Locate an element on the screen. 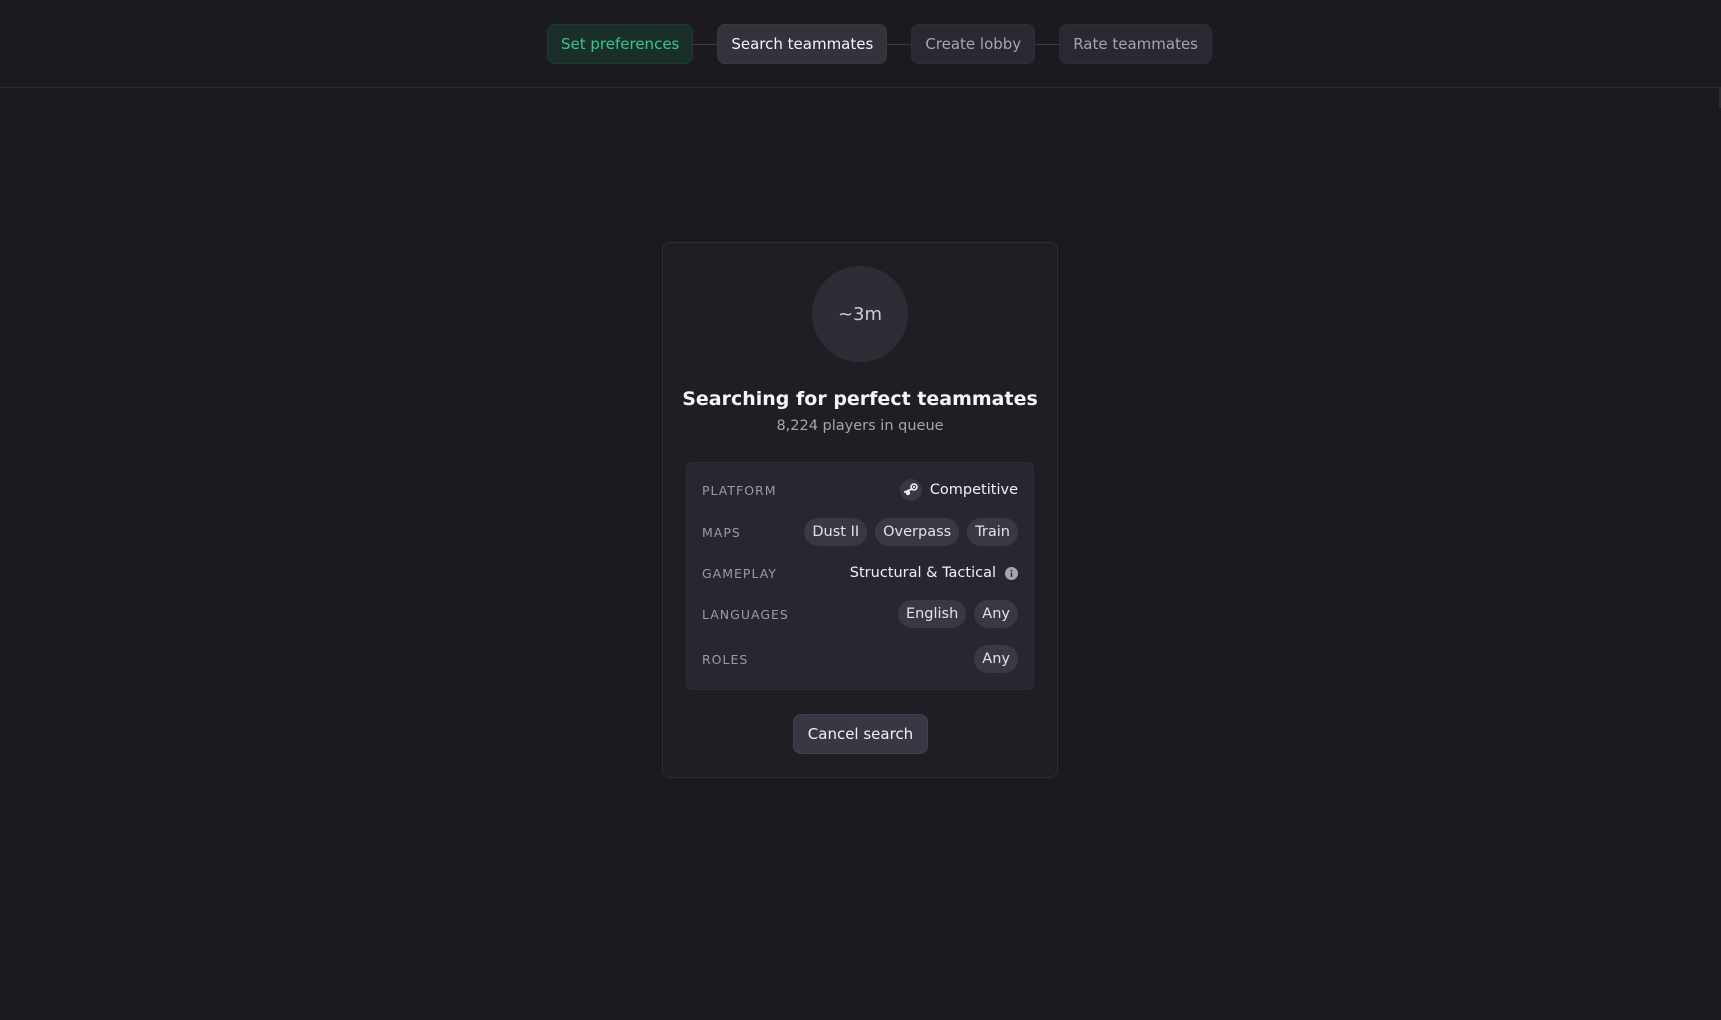 The width and height of the screenshot is (1721, 1020). role-chip-any: Any is located at coordinates (996, 659).